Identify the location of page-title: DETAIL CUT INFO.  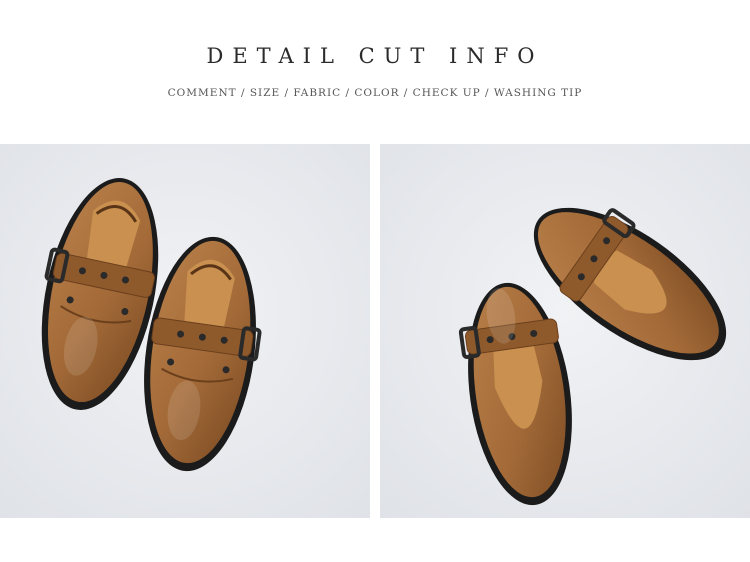
(375, 56).